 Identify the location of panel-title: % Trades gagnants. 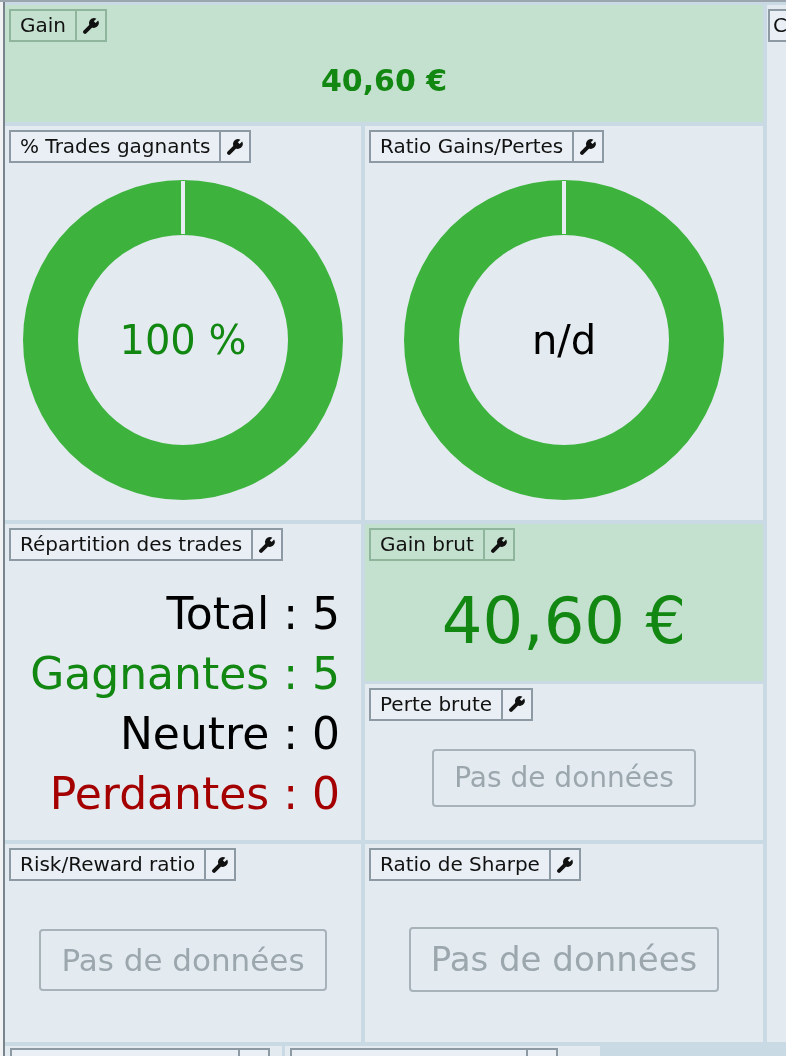
(115, 146).